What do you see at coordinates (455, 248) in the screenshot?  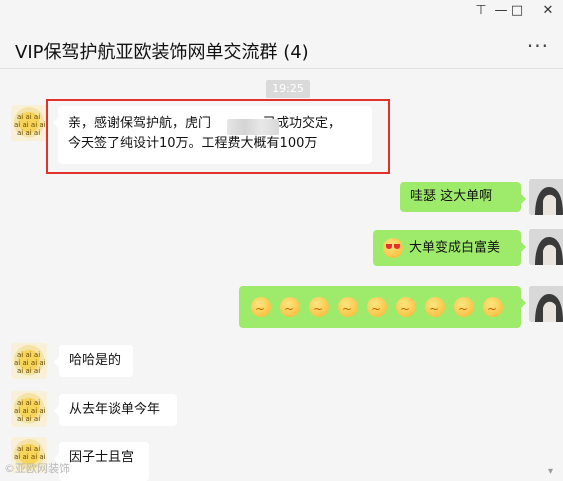 I see `message-text: 大单变成白富美` at bounding box center [455, 248].